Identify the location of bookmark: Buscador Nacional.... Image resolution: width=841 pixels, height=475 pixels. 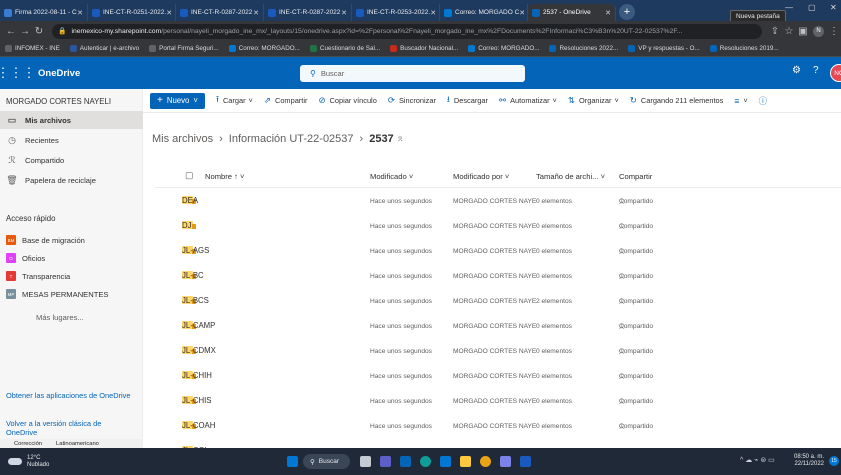
(424, 48).